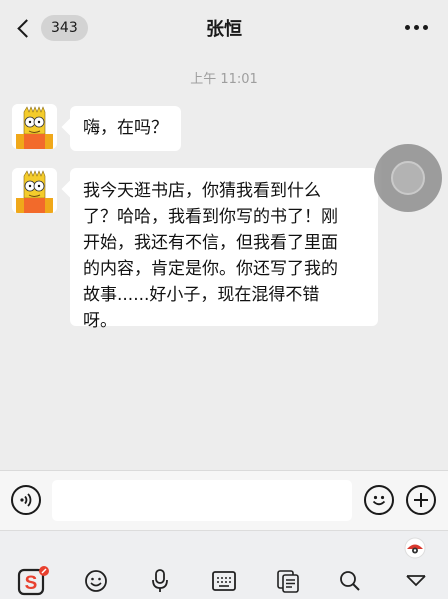  Describe the element at coordinates (350, 581) in the screenshot. I see `search-icon` at that location.